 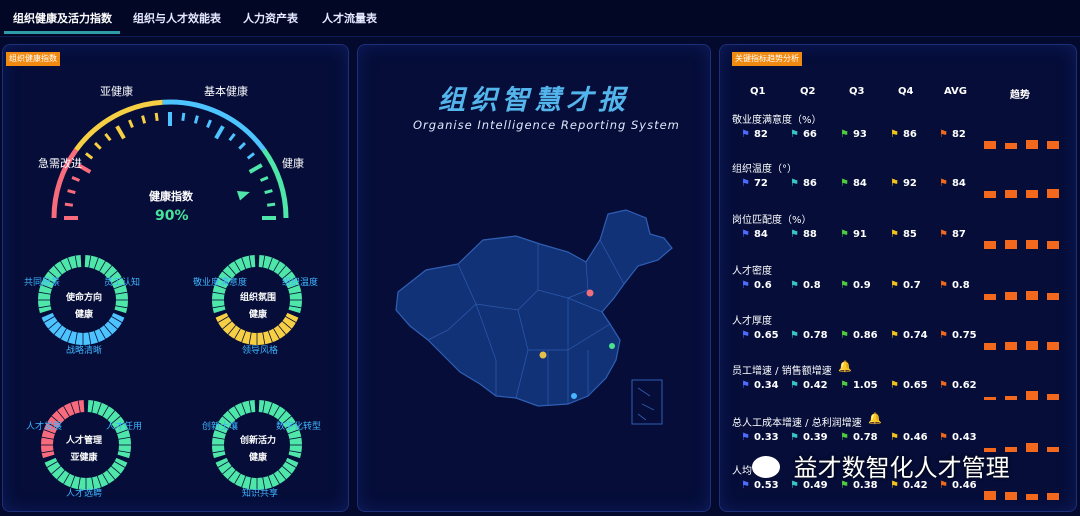 I want to click on metric-value: ⚑ 0.34, so click(x=760, y=385).